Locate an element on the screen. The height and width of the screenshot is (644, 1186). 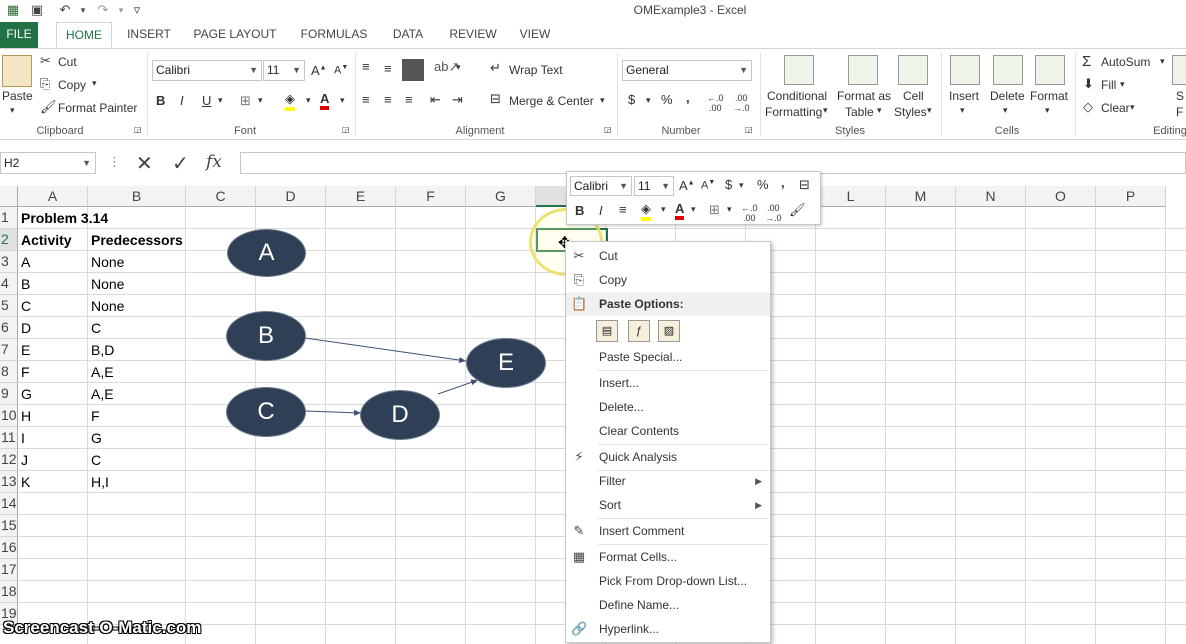
delete-cells-dropdown-icon: ▾ is located at coordinates (1005, 110).